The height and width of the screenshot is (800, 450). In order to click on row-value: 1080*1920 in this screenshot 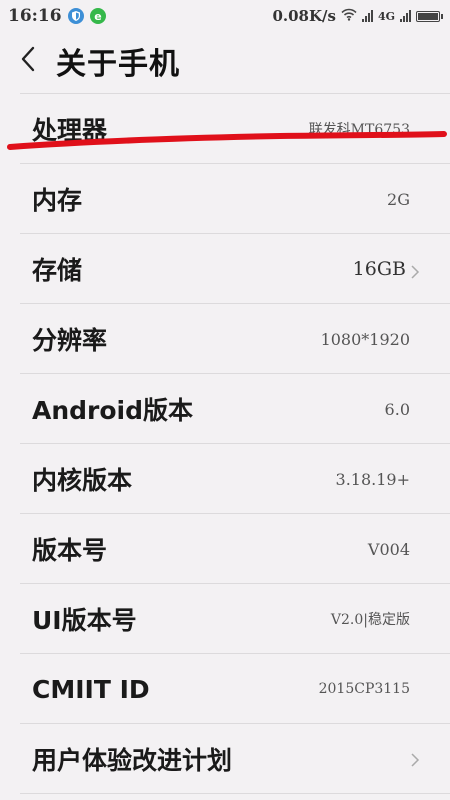, I will do `click(365, 339)`.